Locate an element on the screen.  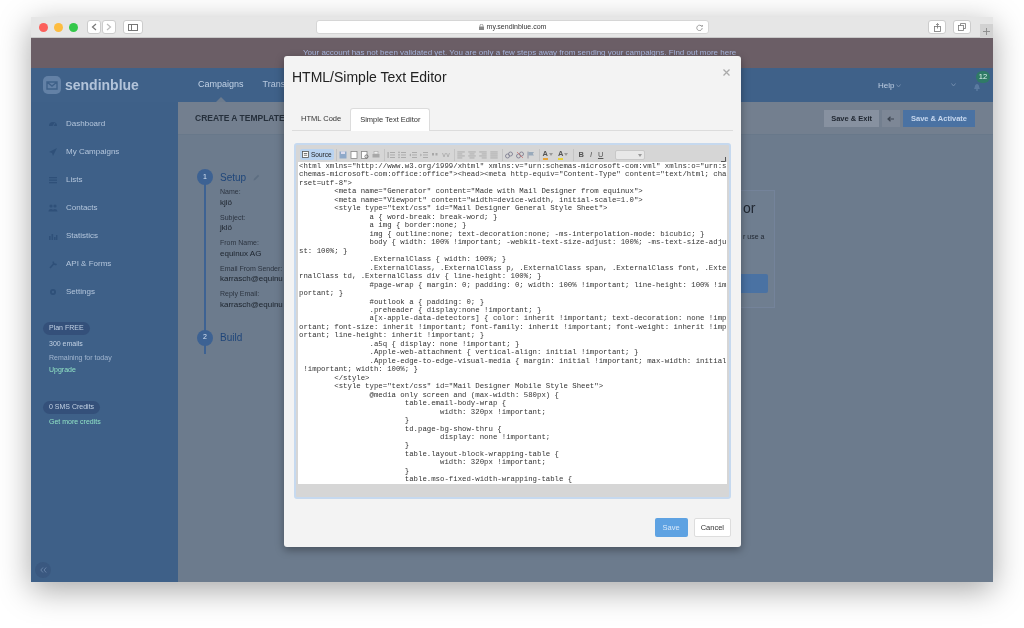
sidebar-icon is located at coordinates (133, 27).